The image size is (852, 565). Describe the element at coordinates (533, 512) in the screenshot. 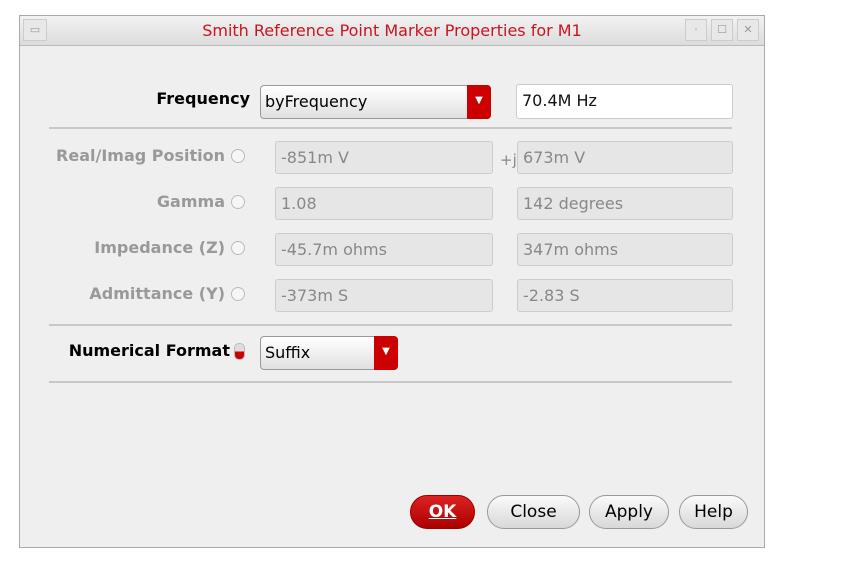

I see `close-button: Close` at that location.